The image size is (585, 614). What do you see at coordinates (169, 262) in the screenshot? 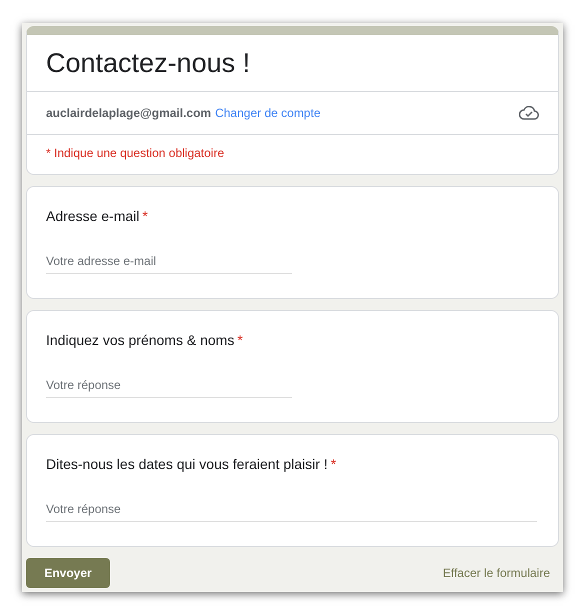
I see `answer-field: Votre adresse e-mail` at bounding box center [169, 262].